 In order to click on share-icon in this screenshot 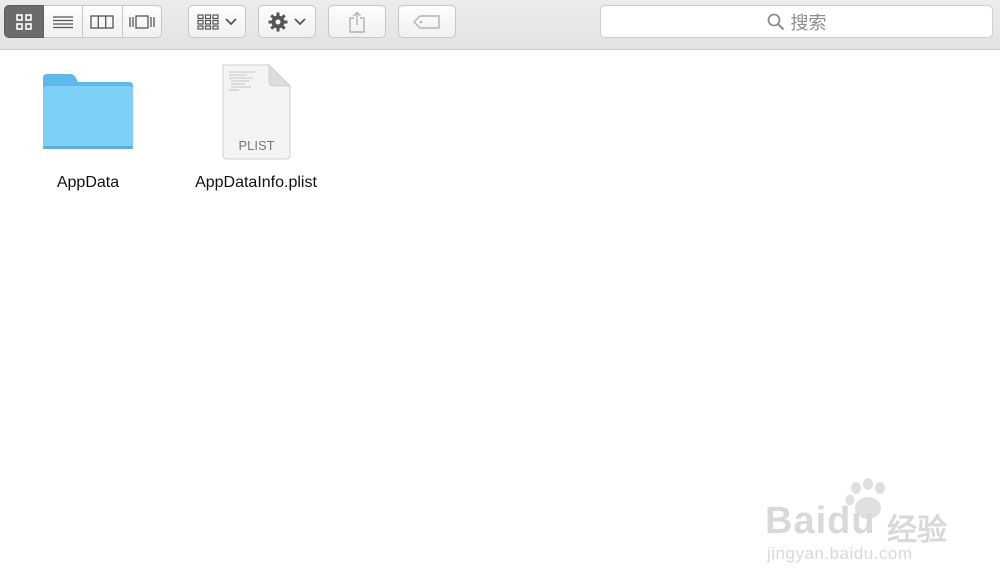, I will do `click(357, 22)`.